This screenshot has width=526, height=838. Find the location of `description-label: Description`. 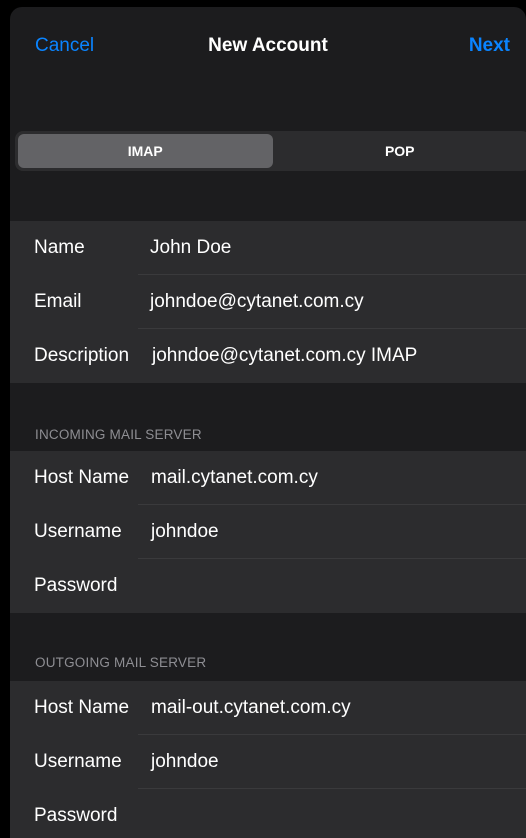

description-label: Description is located at coordinates (82, 355).